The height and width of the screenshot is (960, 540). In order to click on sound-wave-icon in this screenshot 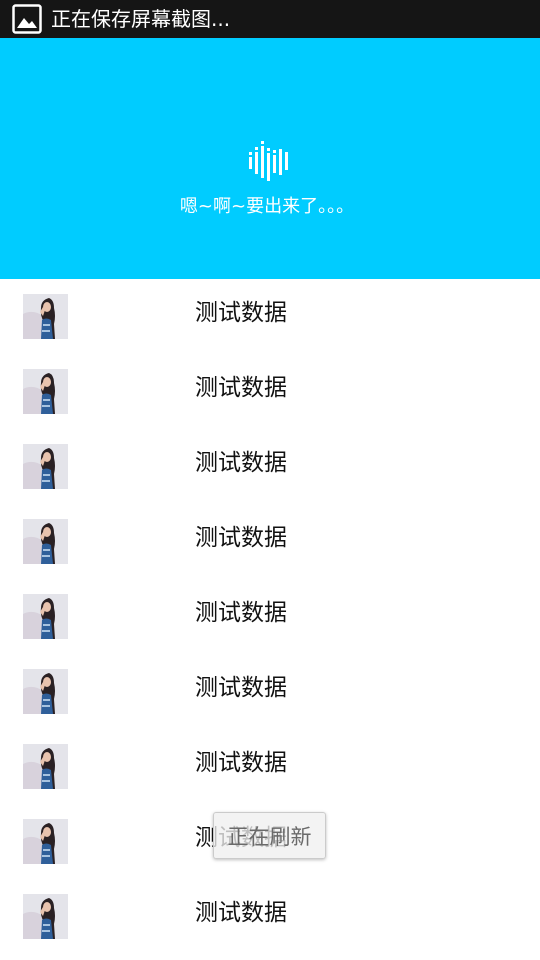, I will do `click(268, 161)`.